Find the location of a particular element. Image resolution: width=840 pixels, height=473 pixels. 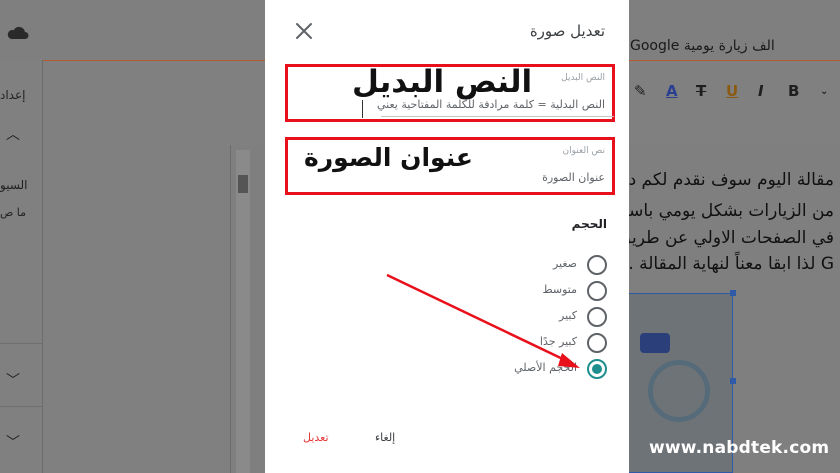

text-cursor is located at coordinates (362, 109).